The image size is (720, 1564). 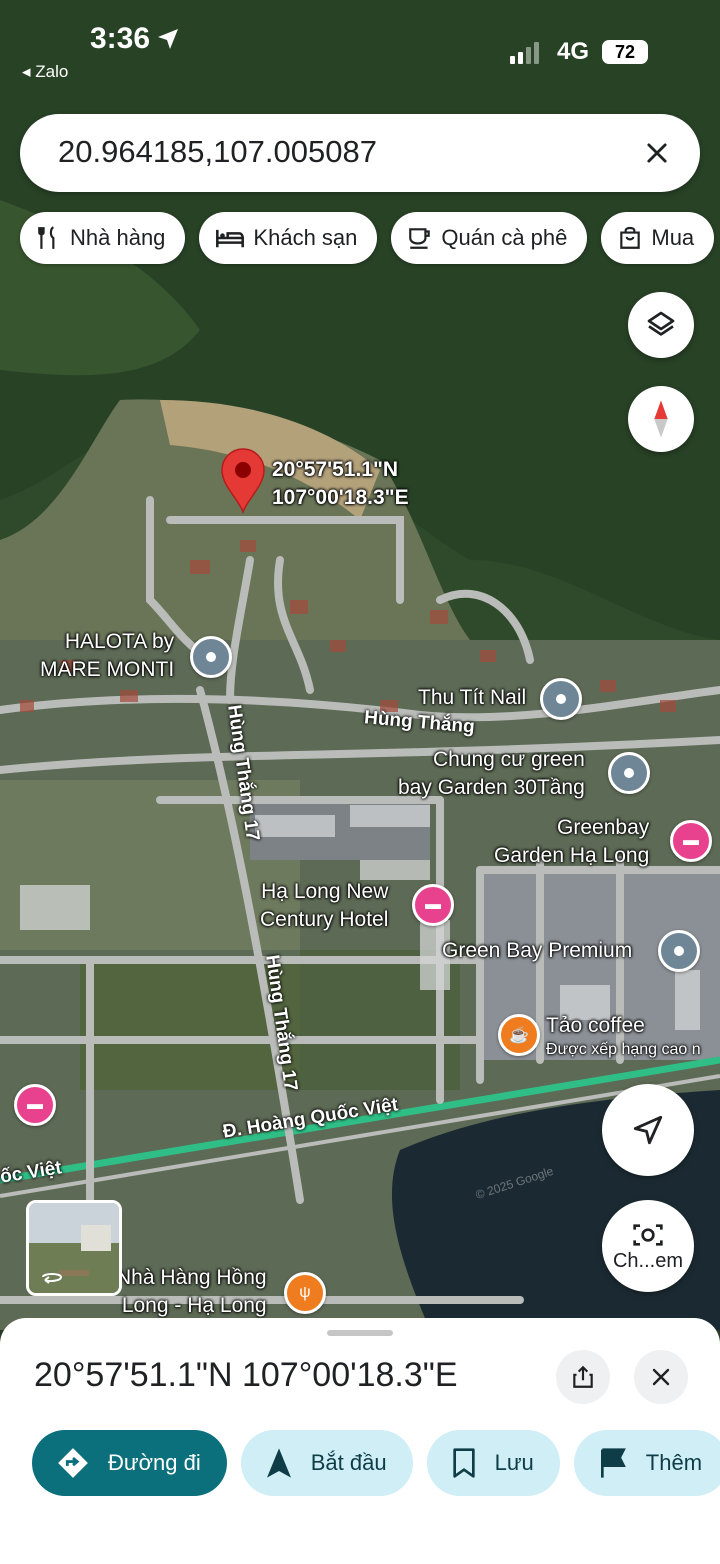 I want to click on place-name-line: MARE MONTI, so click(x=107, y=669).